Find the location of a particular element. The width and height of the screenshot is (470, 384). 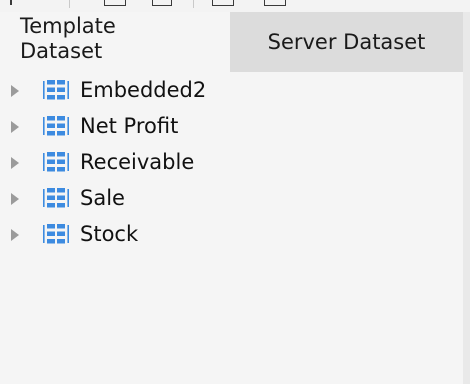

toolbar-delete-icon is located at coordinates (162, 3).